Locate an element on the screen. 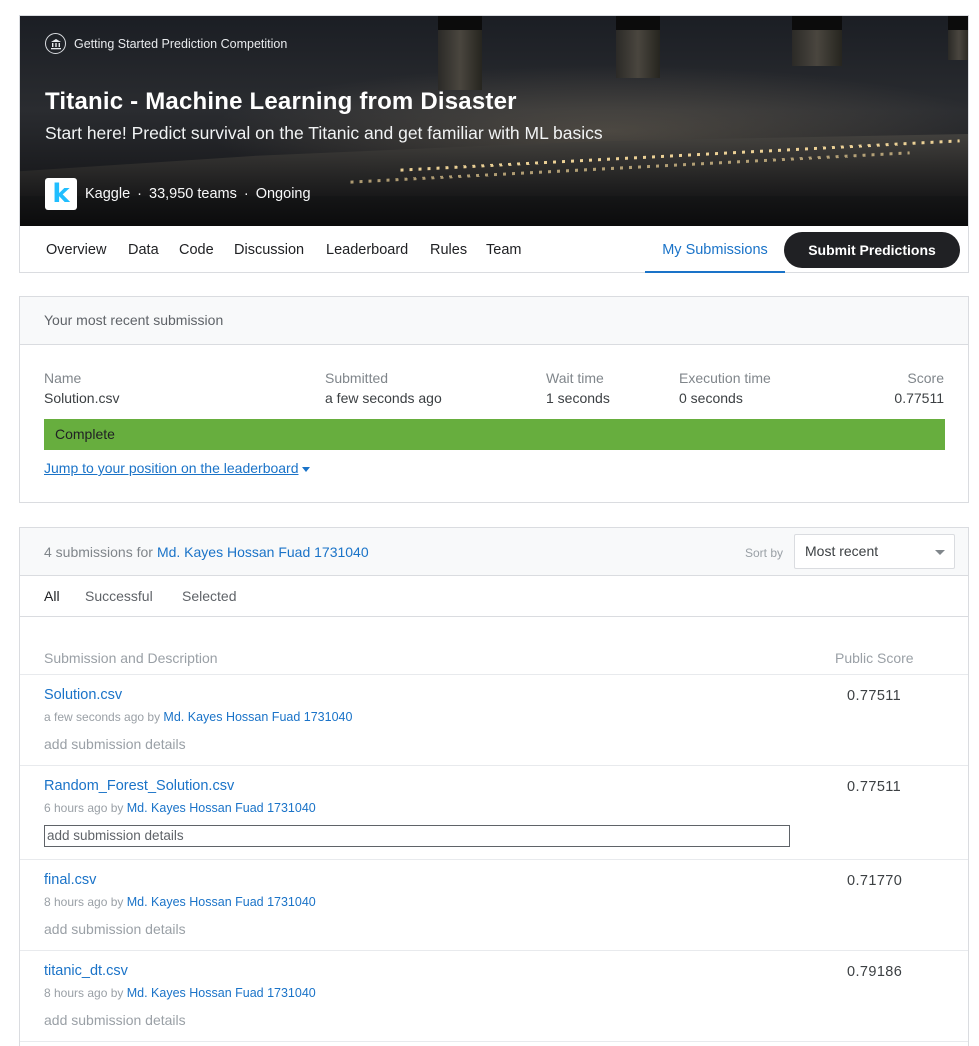 The height and width of the screenshot is (1046, 979). competition-title: Titanic - Machine Learning from Disaster is located at coordinates (281, 101).